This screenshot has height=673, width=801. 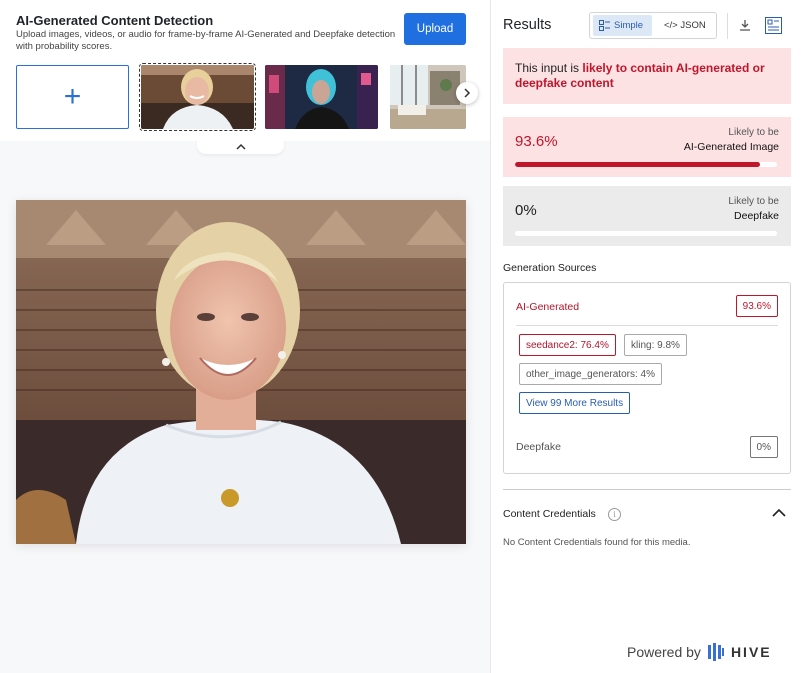 What do you see at coordinates (527, 25) in the screenshot?
I see `results-title: Results` at bounding box center [527, 25].